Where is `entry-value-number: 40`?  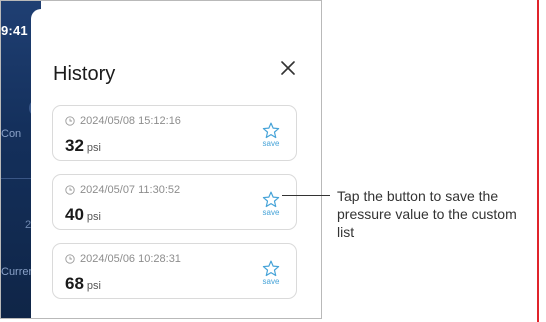
entry-value-number: 40 is located at coordinates (74, 214).